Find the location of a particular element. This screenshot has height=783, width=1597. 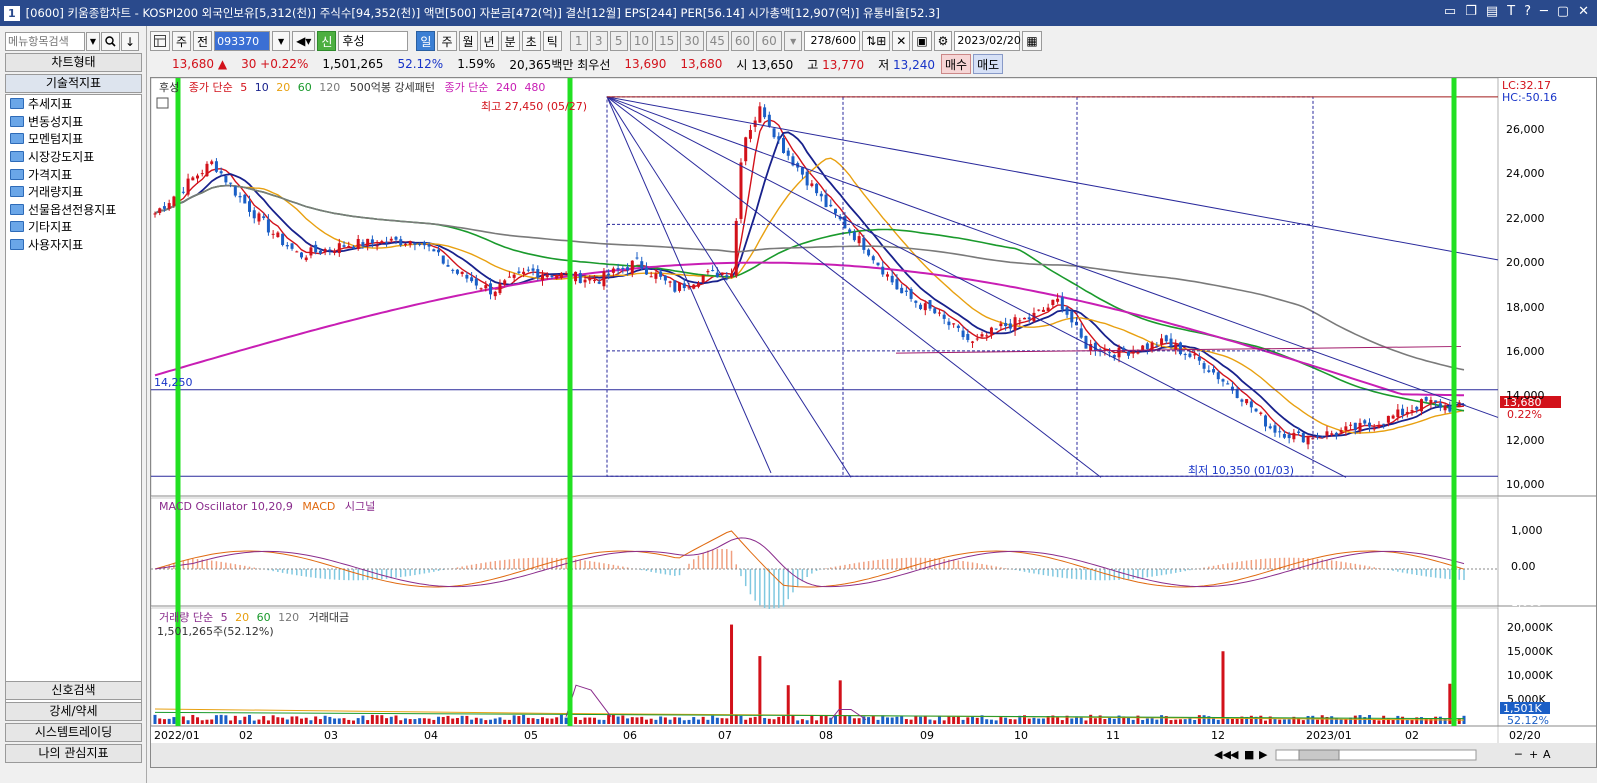

restore-layout-icon: ▭ is located at coordinates (1450, 11).